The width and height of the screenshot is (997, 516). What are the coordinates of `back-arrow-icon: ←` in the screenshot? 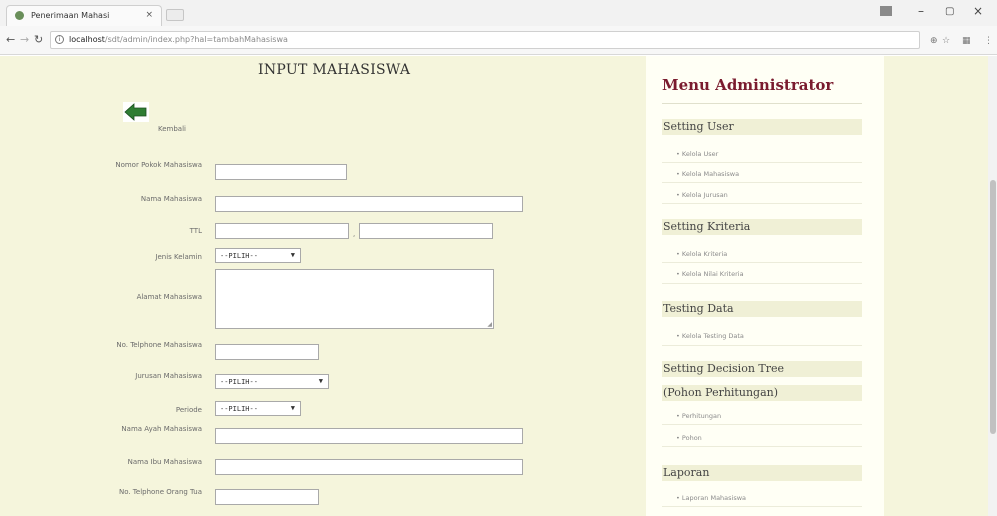 It's located at (10, 39).